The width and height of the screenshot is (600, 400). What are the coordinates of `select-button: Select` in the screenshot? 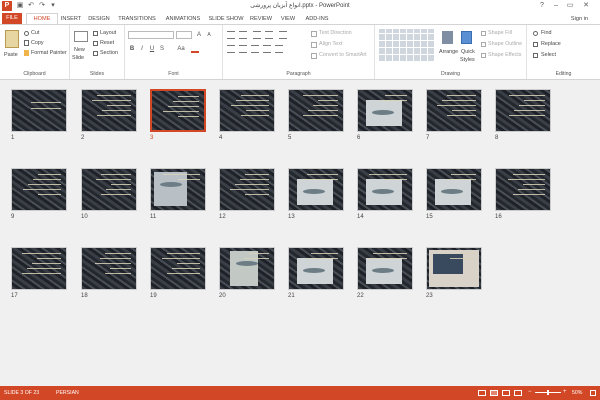 It's located at (548, 55).